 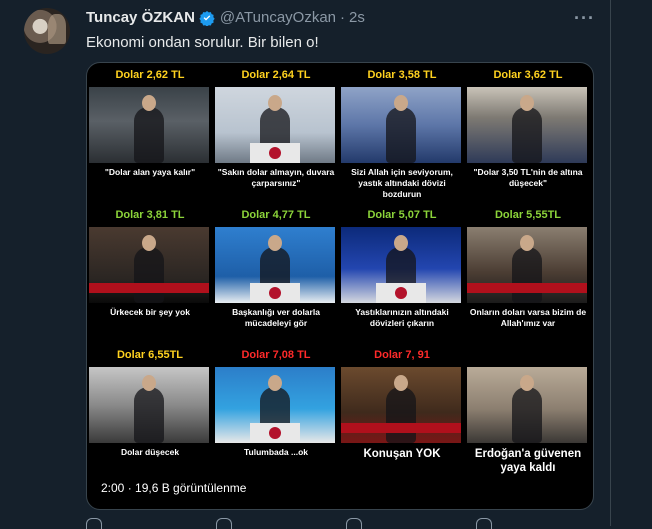 What do you see at coordinates (150, 452) in the screenshot?
I see `quote-caption: Dolar düşecek` at bounding box center [150, 452].